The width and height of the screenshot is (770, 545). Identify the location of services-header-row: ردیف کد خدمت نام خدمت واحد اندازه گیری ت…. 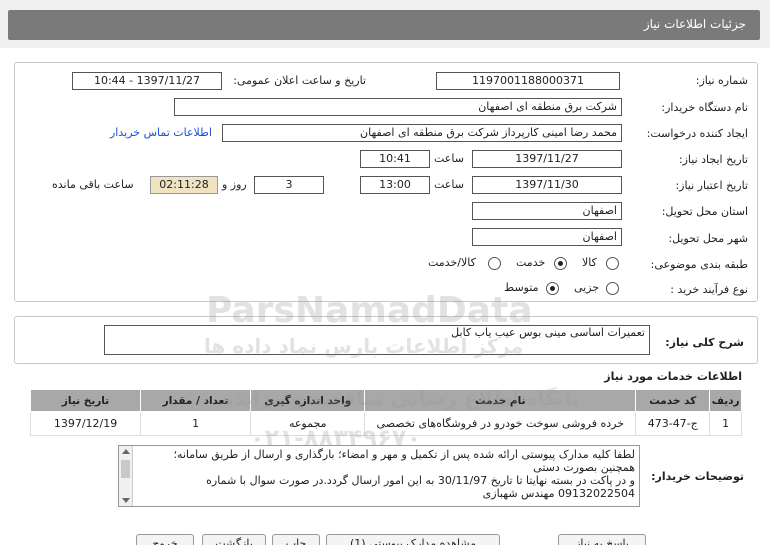
(385, 400).